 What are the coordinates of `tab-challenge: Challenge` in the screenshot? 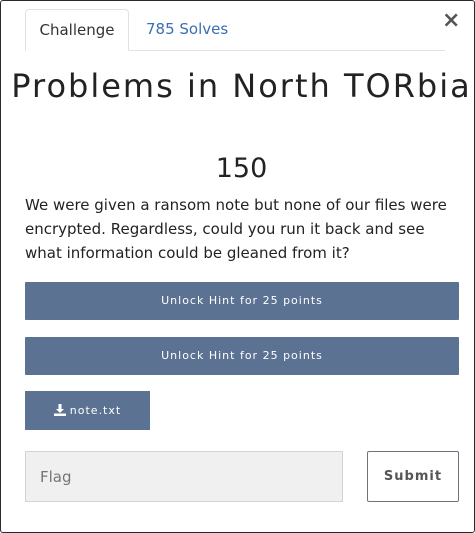 It's located at (77, 30).